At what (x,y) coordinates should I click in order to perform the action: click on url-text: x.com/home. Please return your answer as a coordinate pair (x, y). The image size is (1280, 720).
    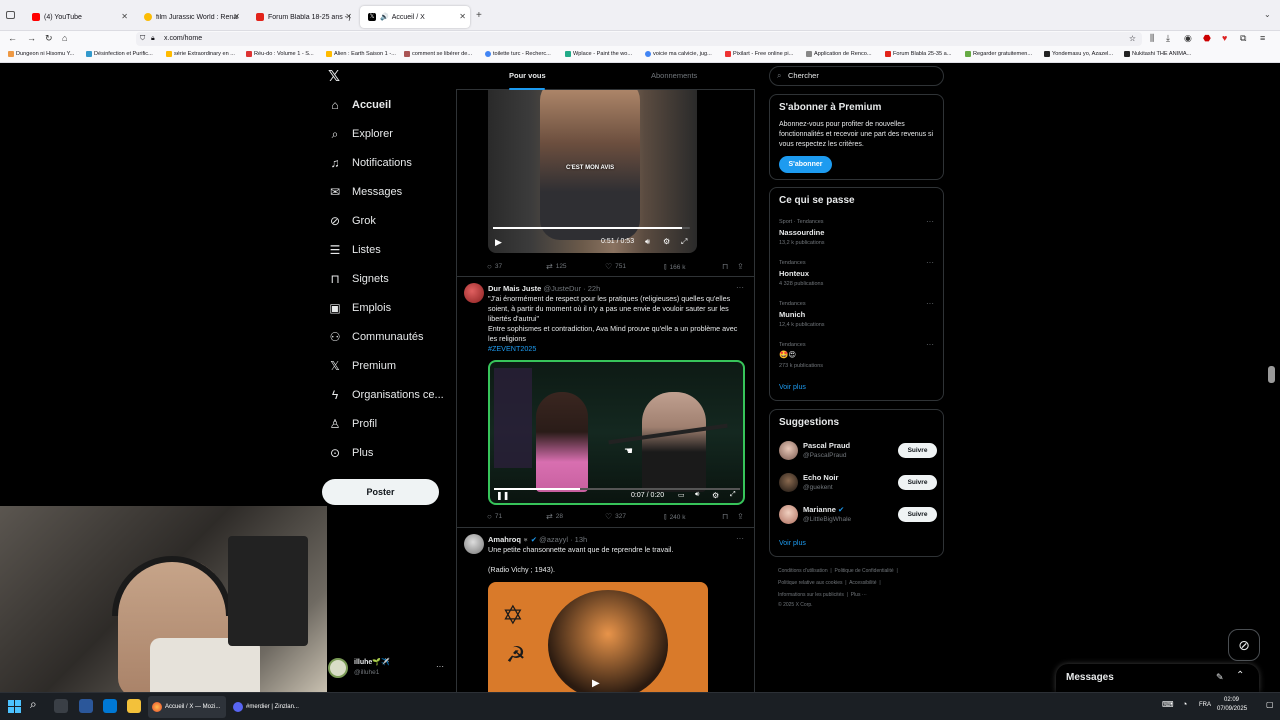
    Looking at the image, I should click on (183, 38).